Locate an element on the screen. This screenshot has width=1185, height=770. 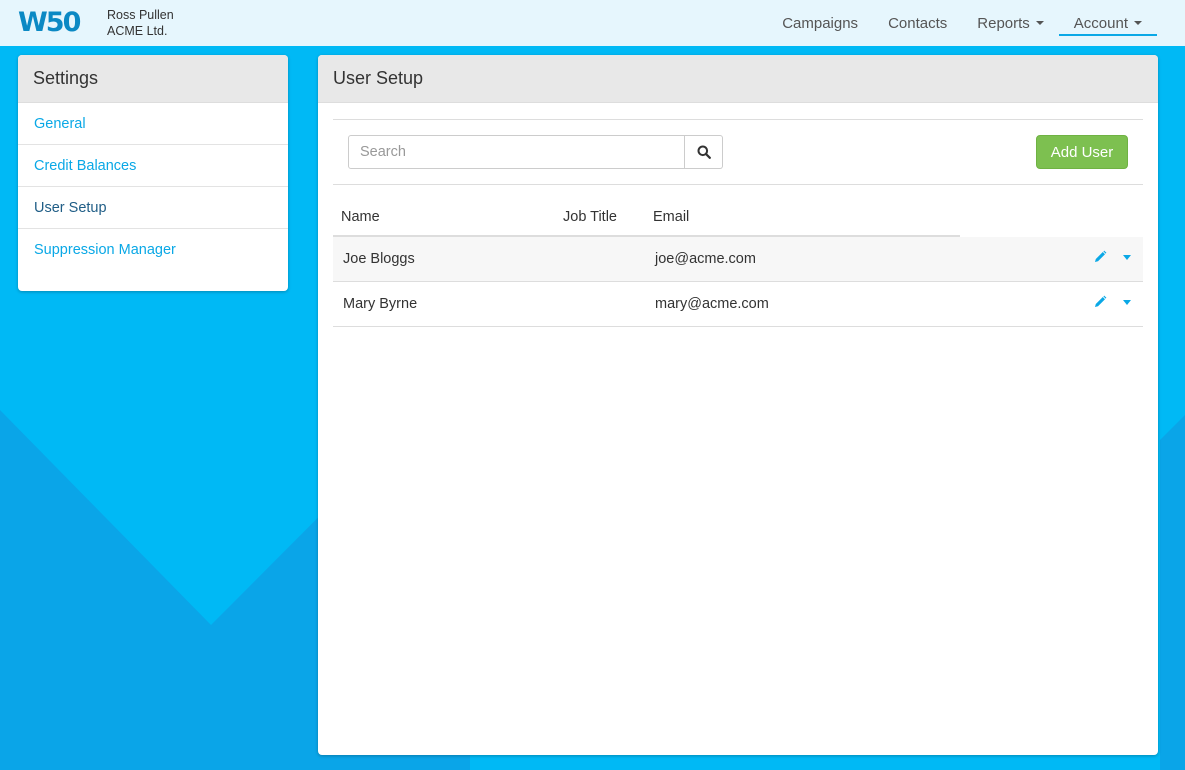
search-button is located at coordinates (704, 152).